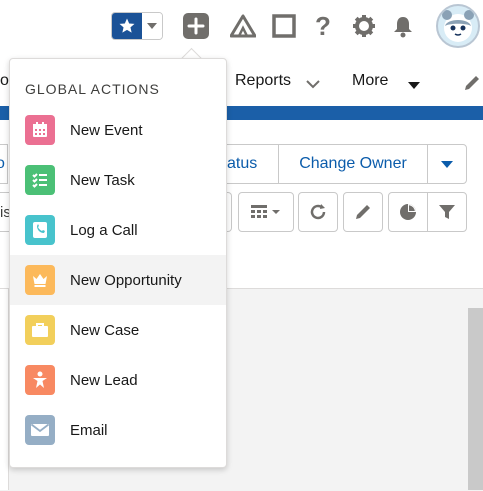 The width and height of the screenshot is (483, 491). Describe the element at coordinates (364, 26) in the screenshot. I see `gear-icon` at that location.